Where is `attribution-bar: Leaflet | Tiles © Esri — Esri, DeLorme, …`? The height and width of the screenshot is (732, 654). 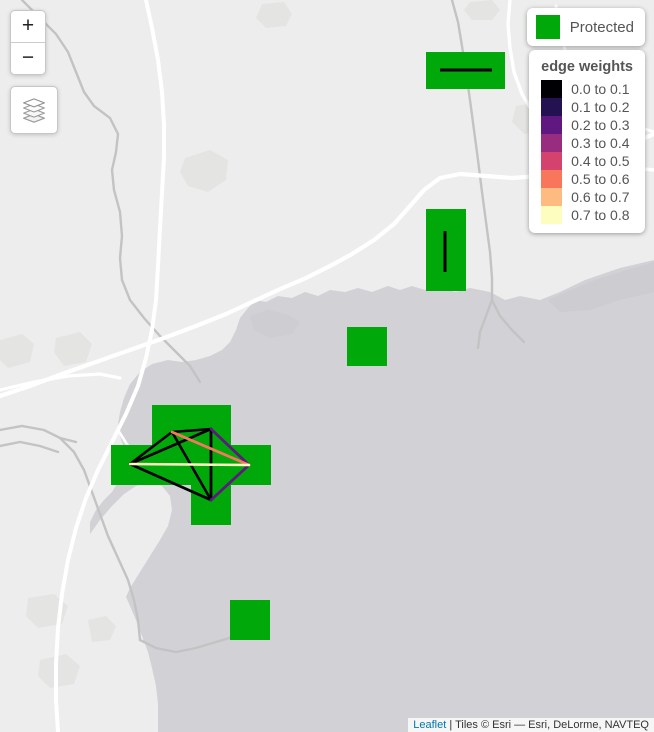 attribution-bar: Leaflet | Tiles © Esri — Esri, DeLorme, … is located at coordinates (531, 725).